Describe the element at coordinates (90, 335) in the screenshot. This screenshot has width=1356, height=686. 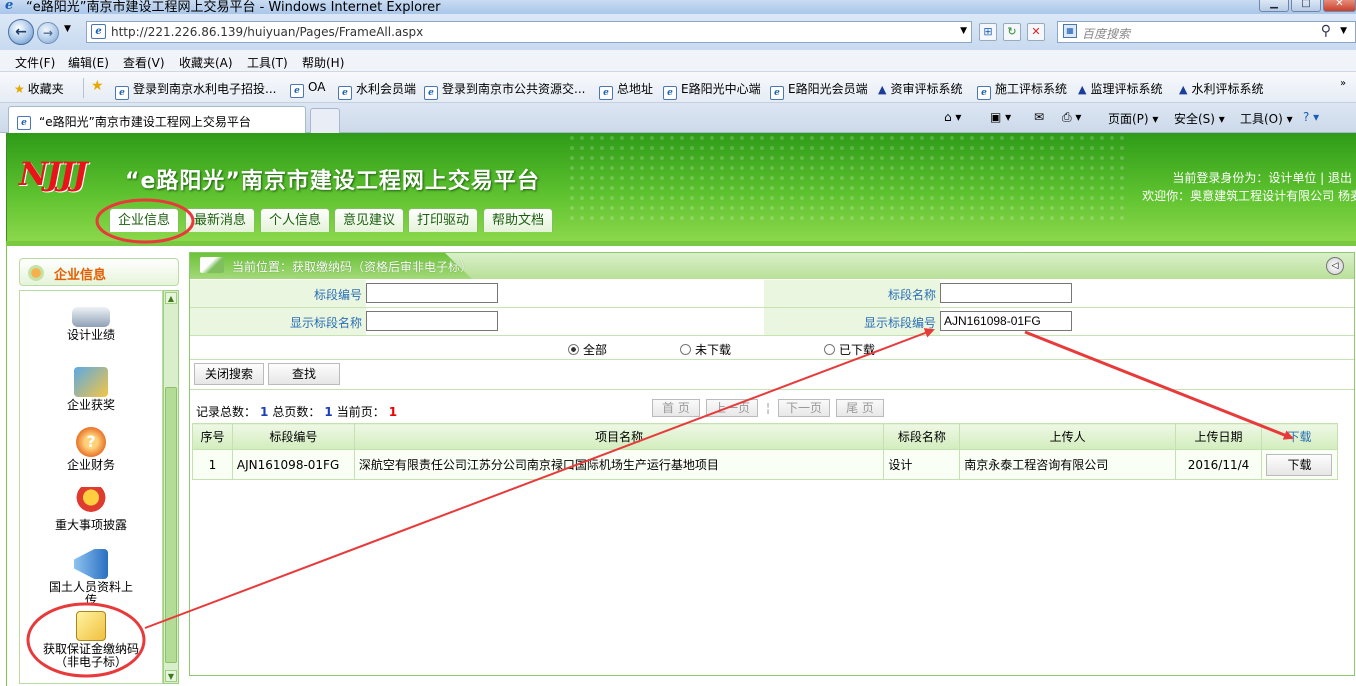
I see `sidebar-item-label: 设计业绩` at that location.